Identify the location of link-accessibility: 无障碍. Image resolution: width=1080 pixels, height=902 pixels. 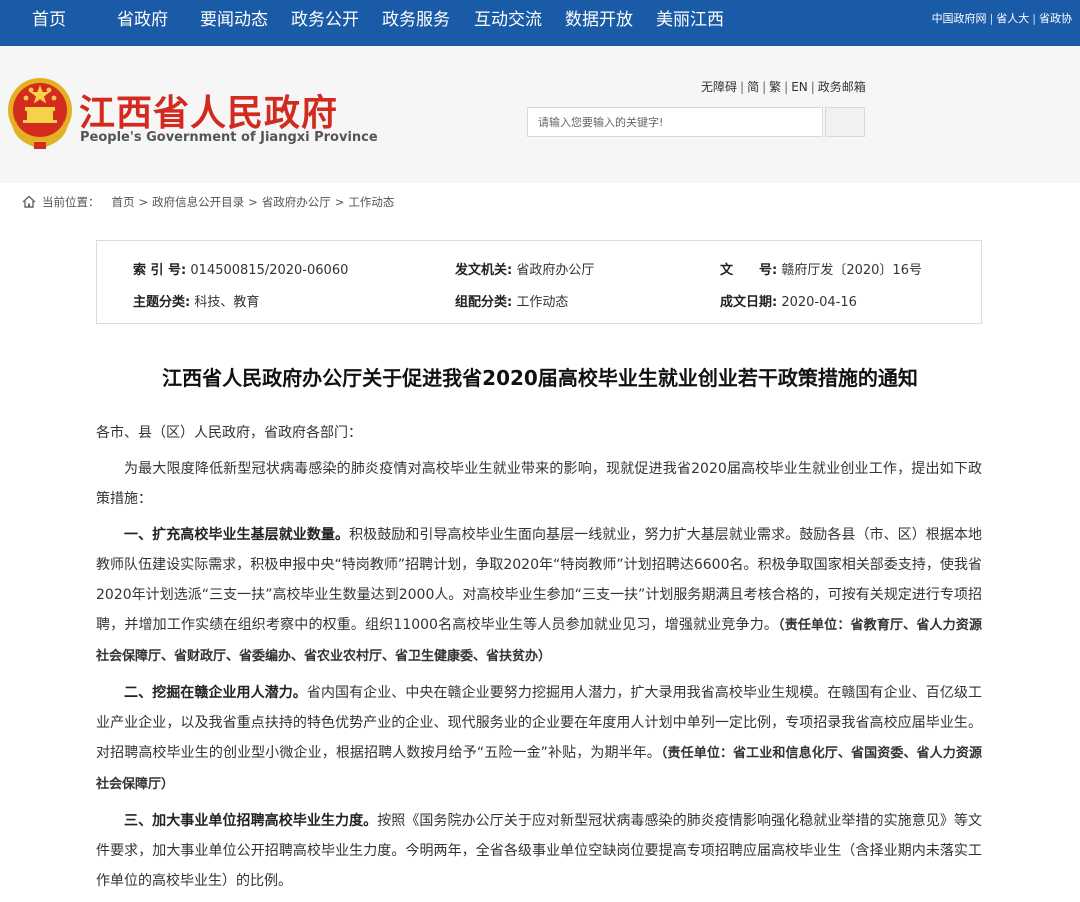
(719, 87).